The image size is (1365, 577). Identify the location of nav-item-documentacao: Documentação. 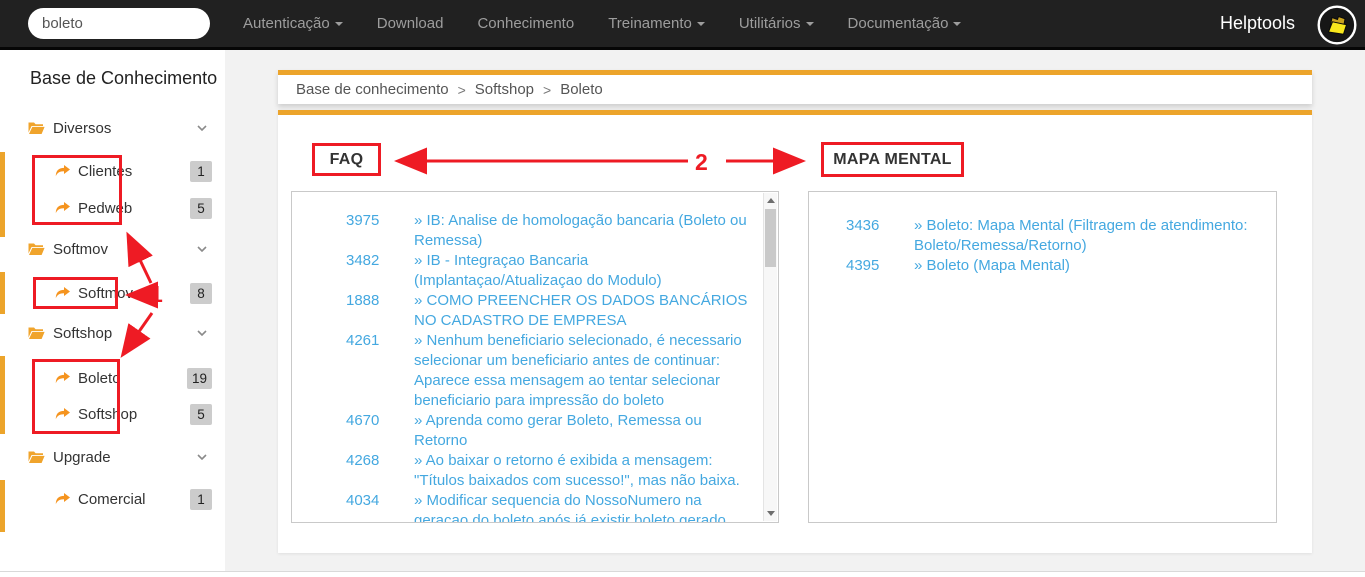
(905, 23).